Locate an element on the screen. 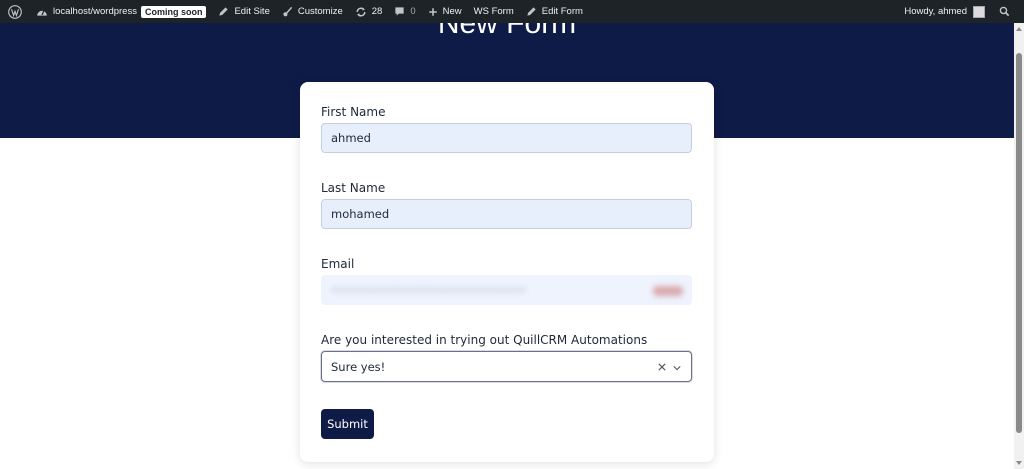 This screenshot has width=1024, height=469. last-name-input: mohamed is located at coordinates (506, 214).